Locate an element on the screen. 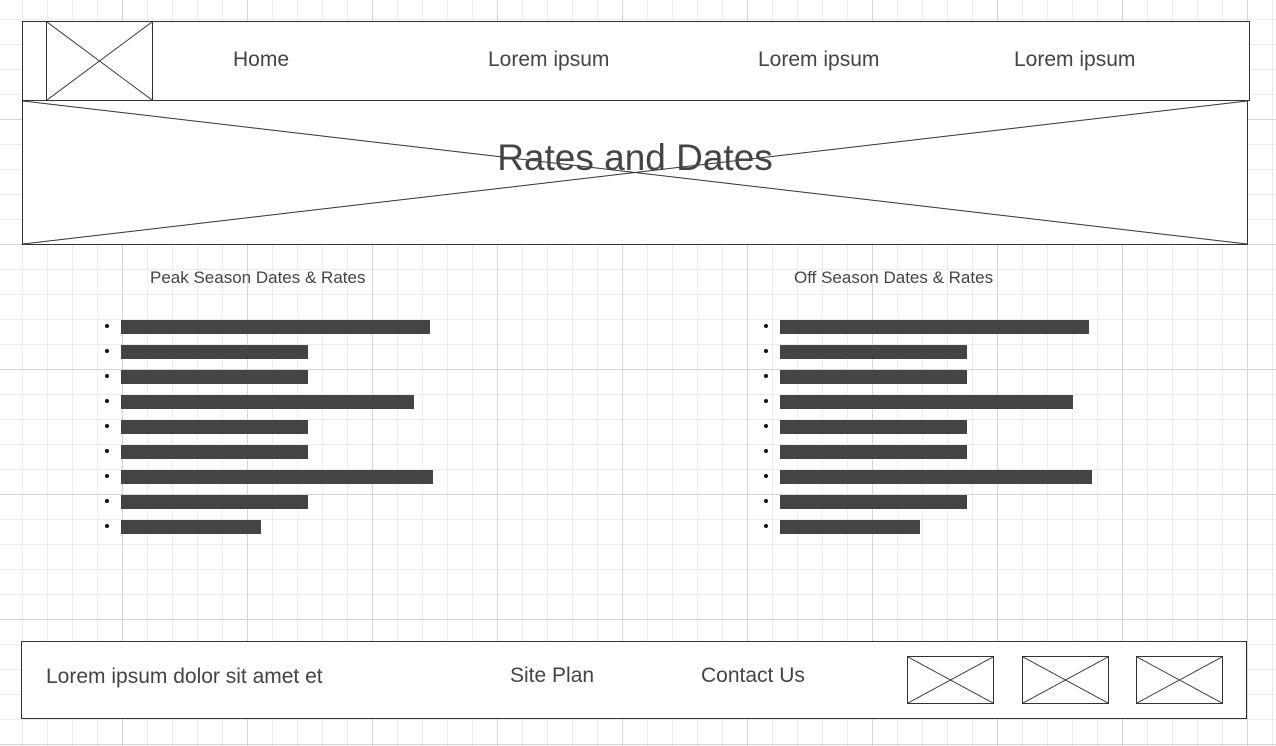 This screenshot has height=746, width=1276. peak-season-list is located at coordinates (270, 426).